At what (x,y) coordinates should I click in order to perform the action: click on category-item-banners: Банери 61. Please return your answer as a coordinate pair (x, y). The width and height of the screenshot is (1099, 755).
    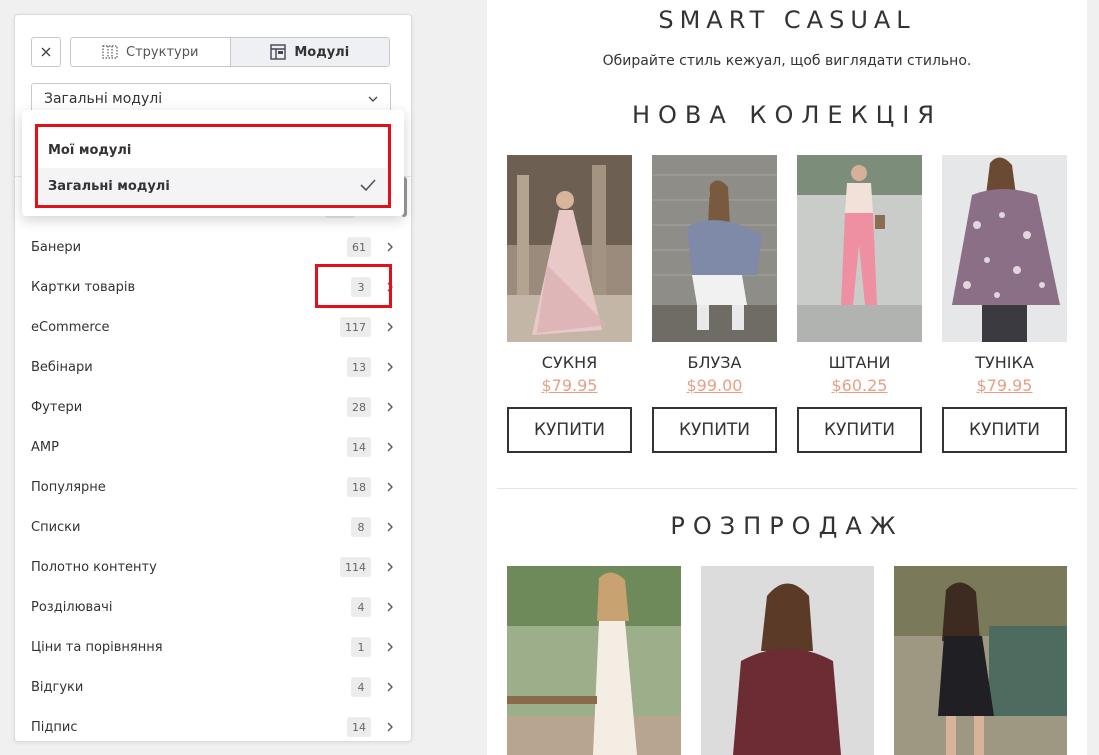
    Looking at the image, I should click on (213, 247).